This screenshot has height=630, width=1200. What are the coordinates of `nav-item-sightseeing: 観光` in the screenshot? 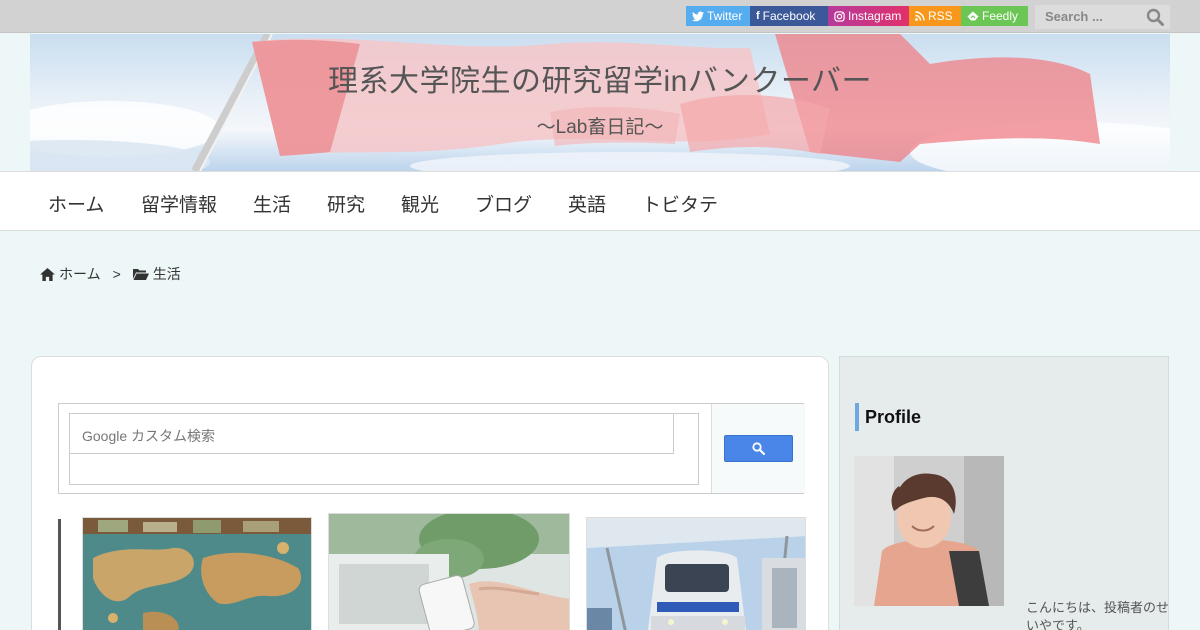 It's located at (420, 203).